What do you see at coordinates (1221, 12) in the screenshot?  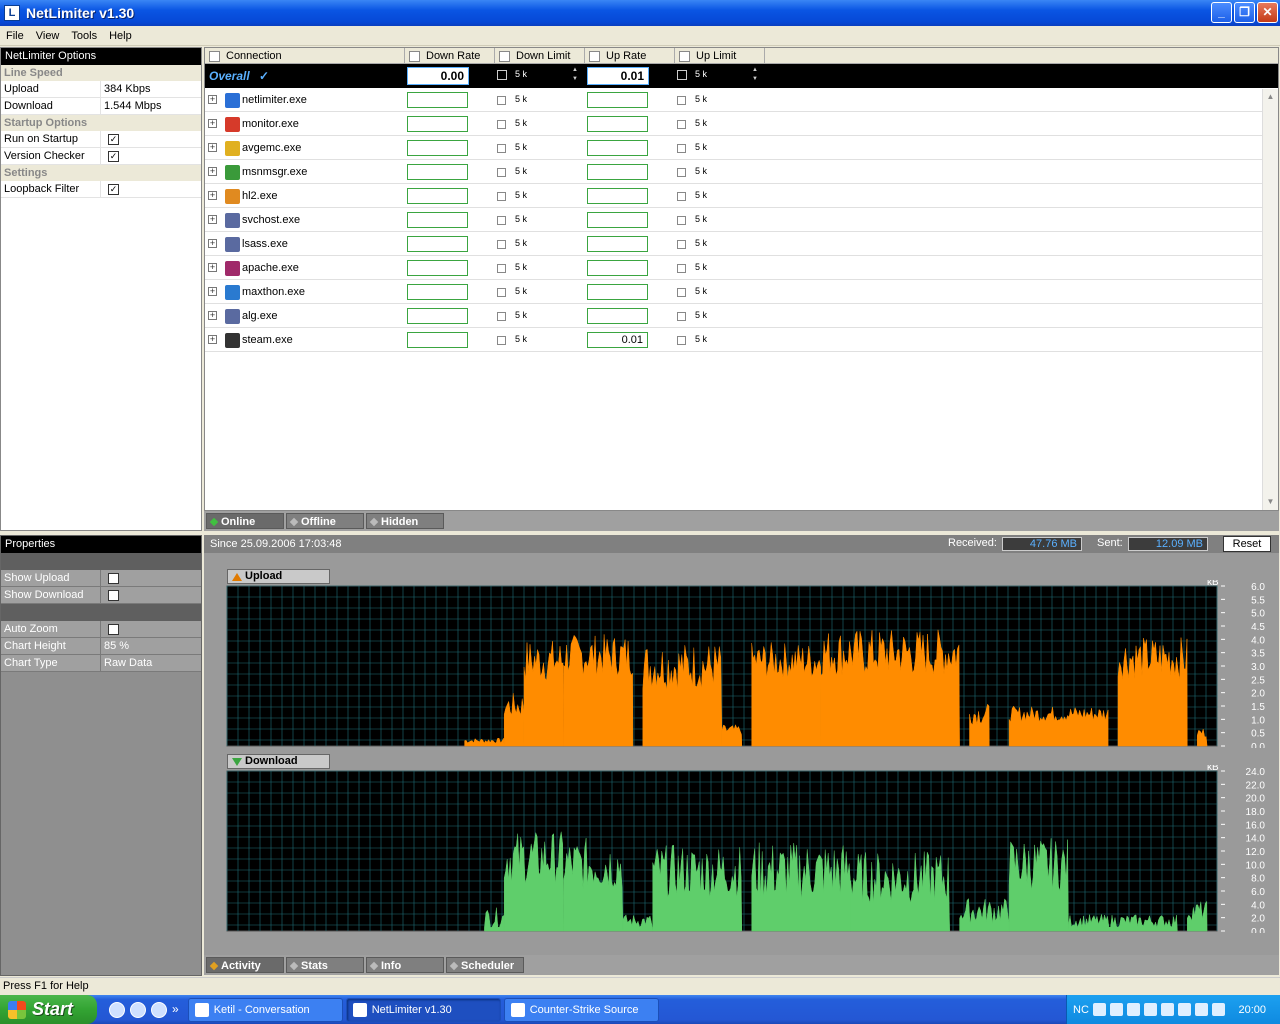 I see `minimize-button: _` at bounding box center [1221, 12].